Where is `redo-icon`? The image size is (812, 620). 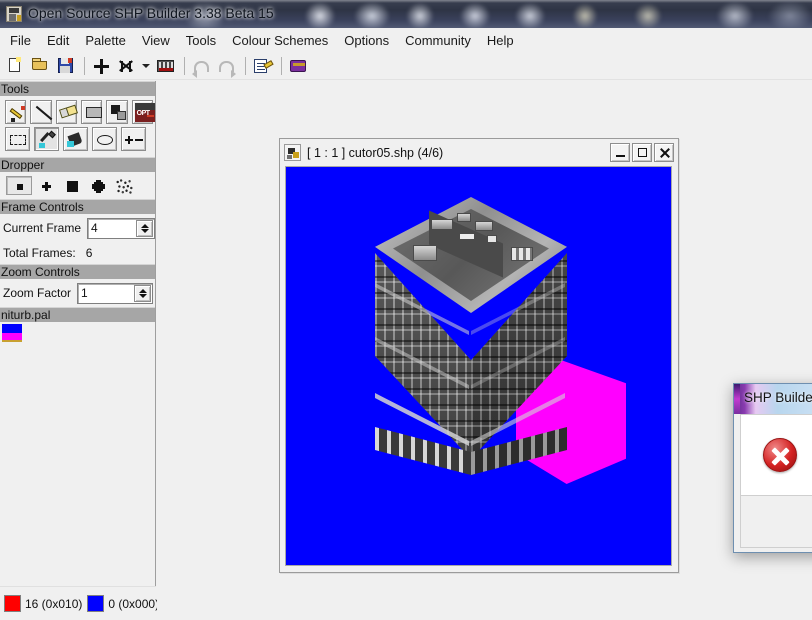 redo-icon is located at coordinates (226, 66).